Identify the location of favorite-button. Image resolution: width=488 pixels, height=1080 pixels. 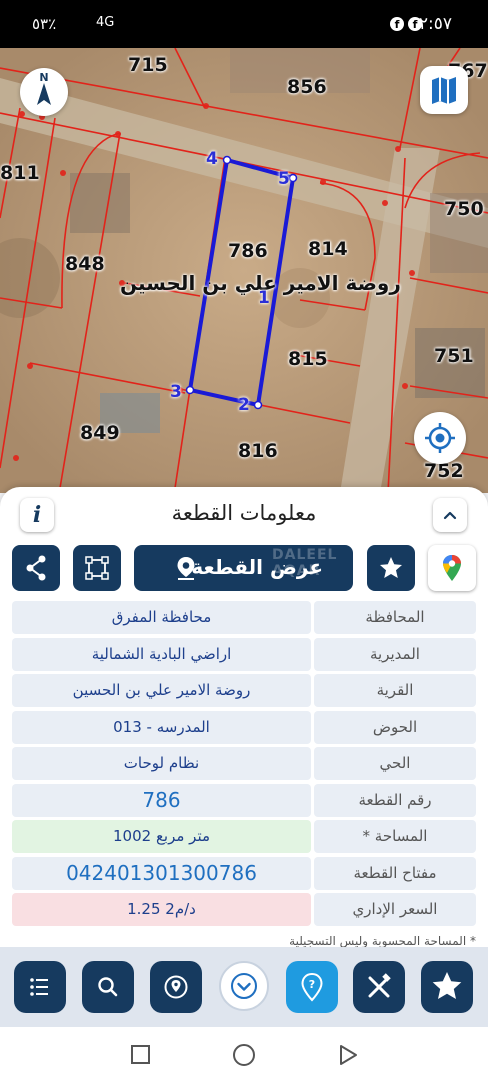
(391, 568).